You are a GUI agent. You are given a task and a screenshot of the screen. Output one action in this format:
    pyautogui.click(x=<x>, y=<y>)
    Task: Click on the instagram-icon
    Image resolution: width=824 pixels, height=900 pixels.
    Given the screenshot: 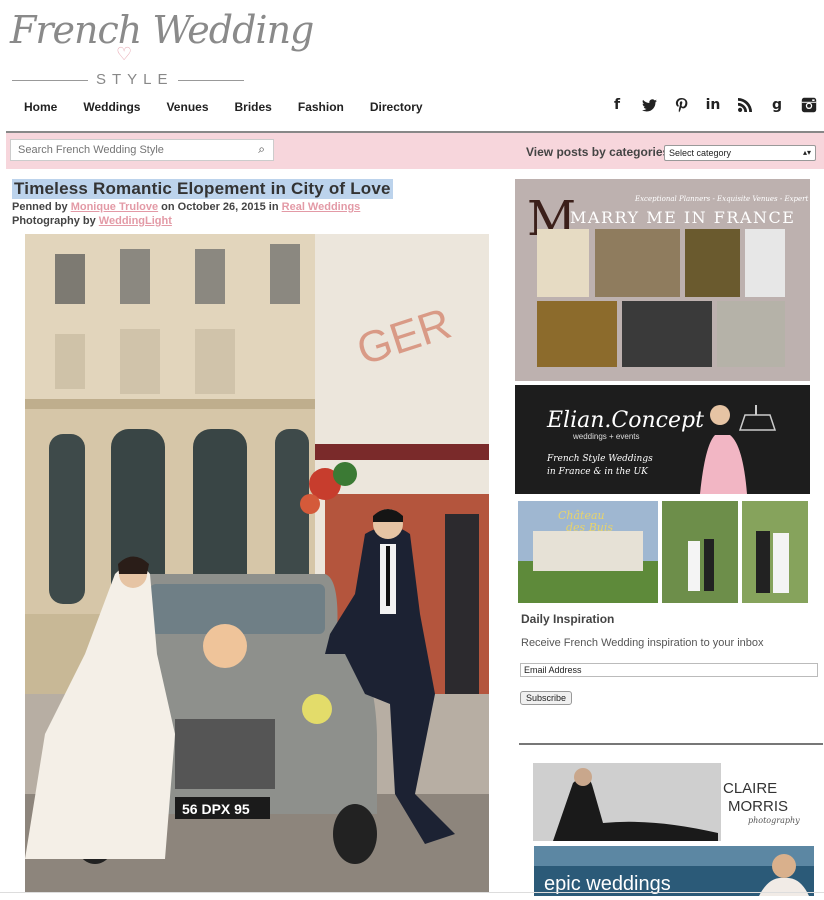 What is the action you would take?
    pyautogui.click(x=809, y=105)
    